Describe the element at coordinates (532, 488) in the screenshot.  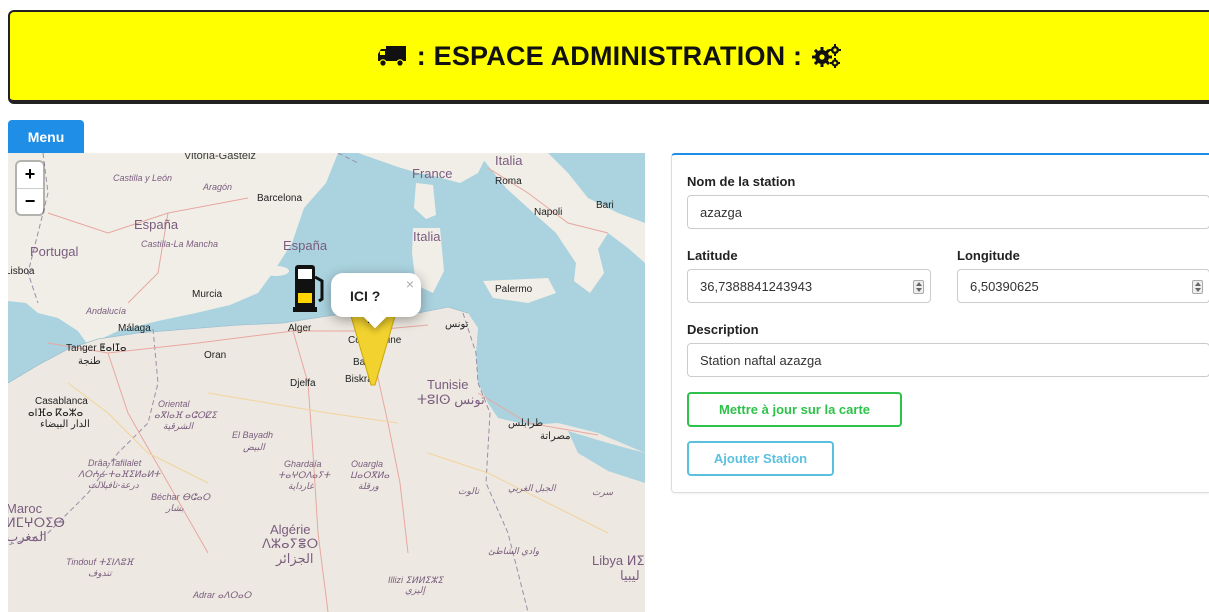
I see `map-label-jabal: الجبل الغربي` at that location.